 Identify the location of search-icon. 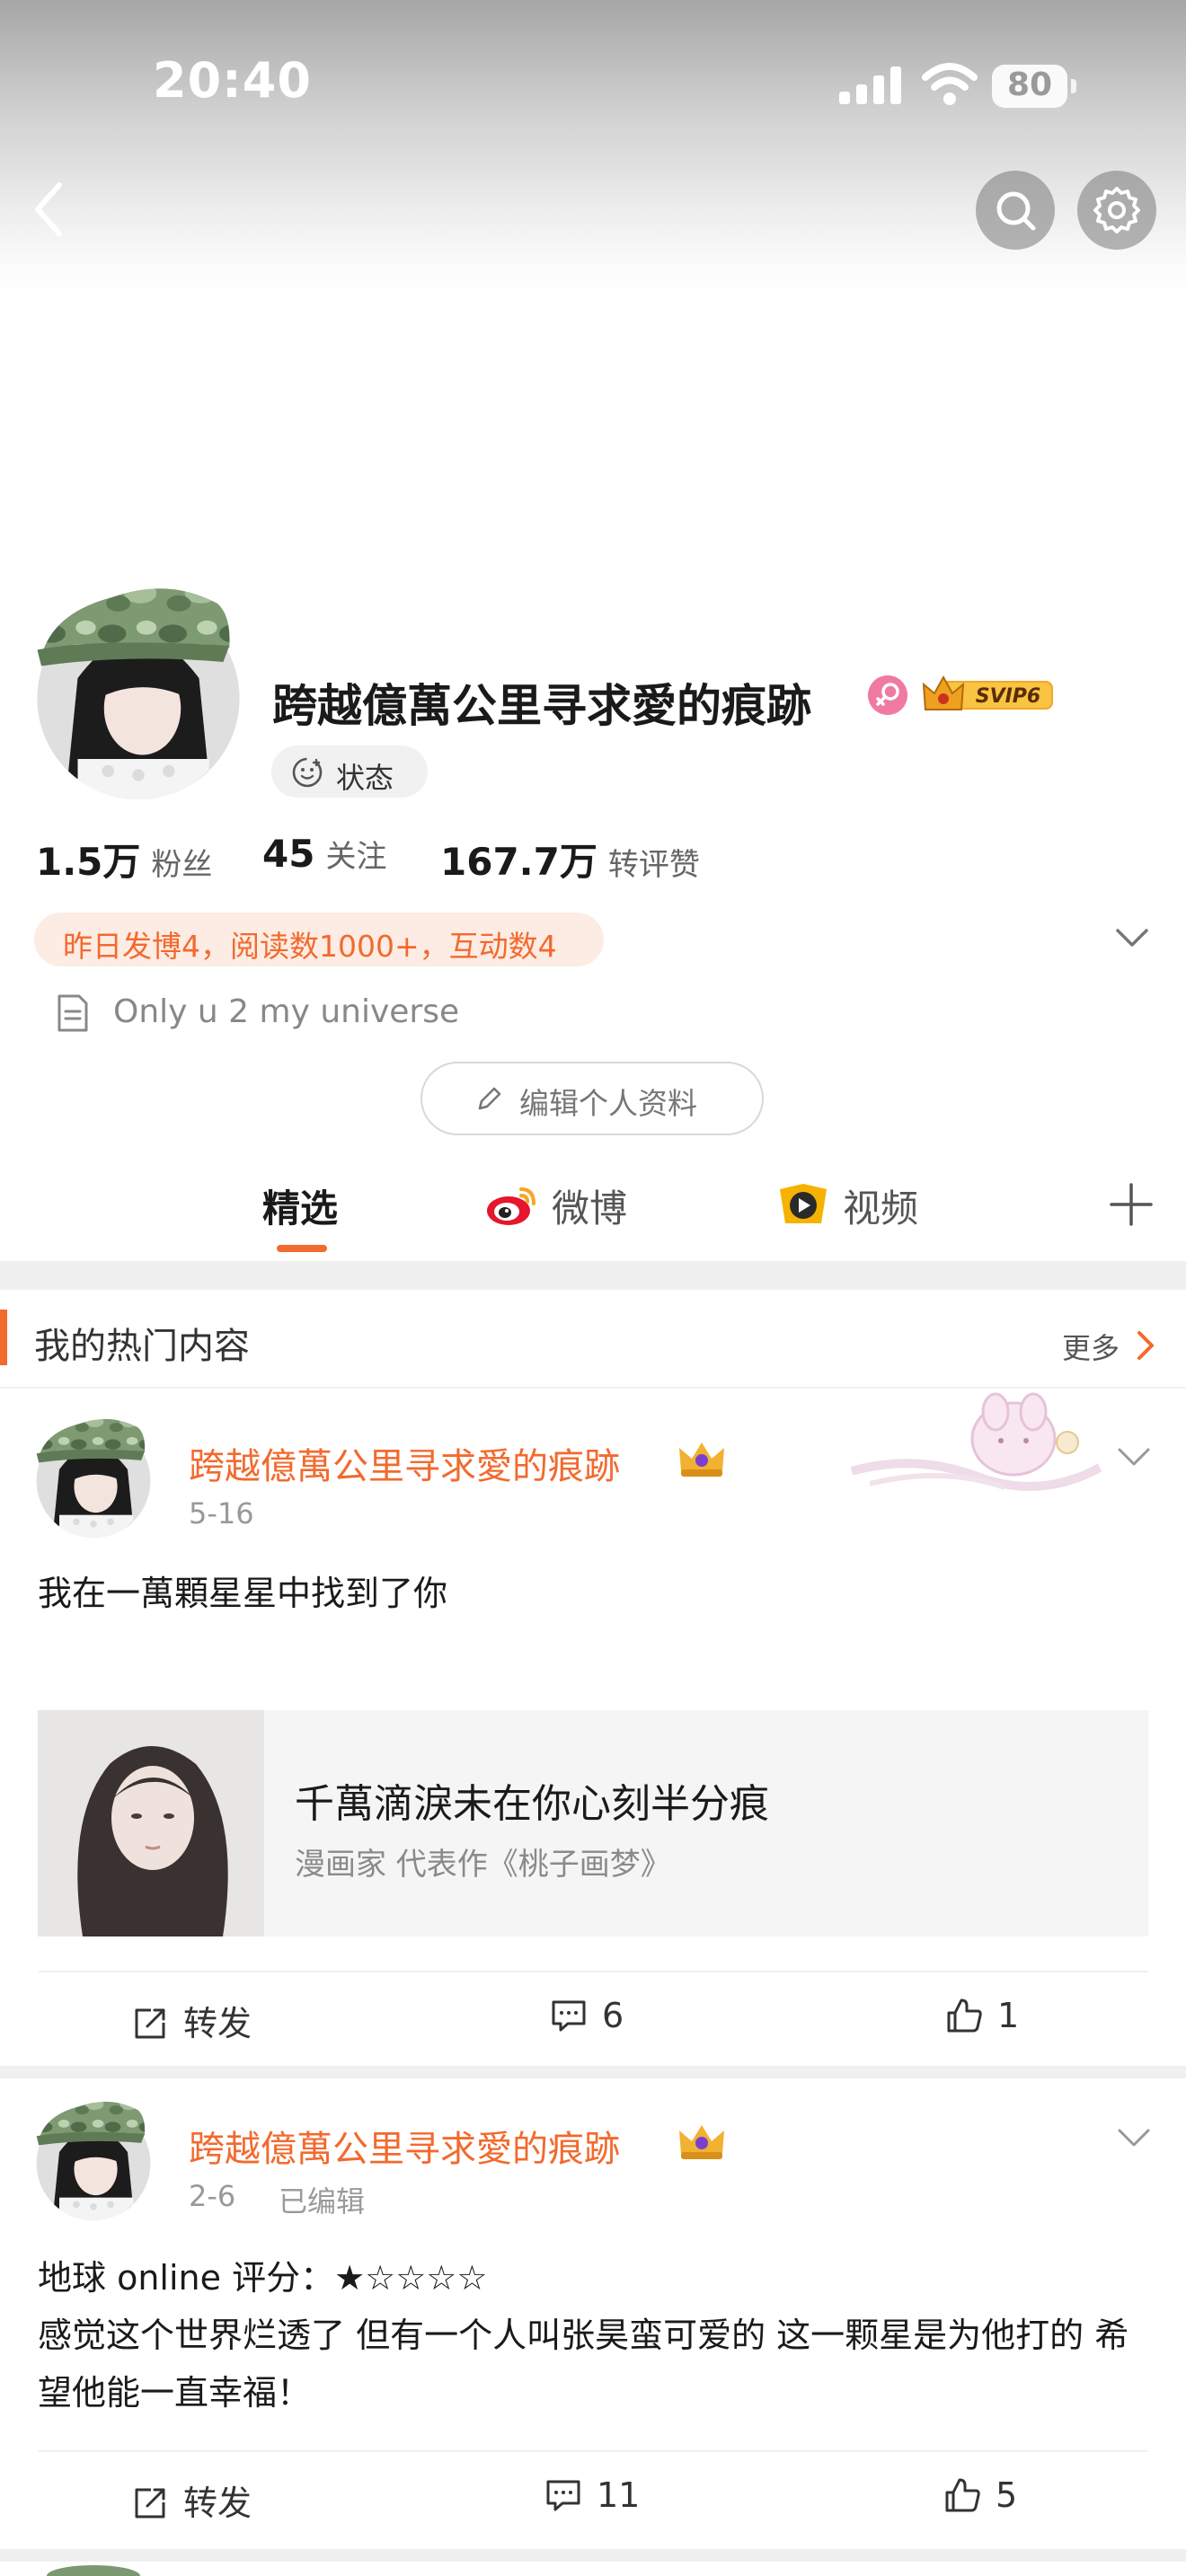
(1016, 211).